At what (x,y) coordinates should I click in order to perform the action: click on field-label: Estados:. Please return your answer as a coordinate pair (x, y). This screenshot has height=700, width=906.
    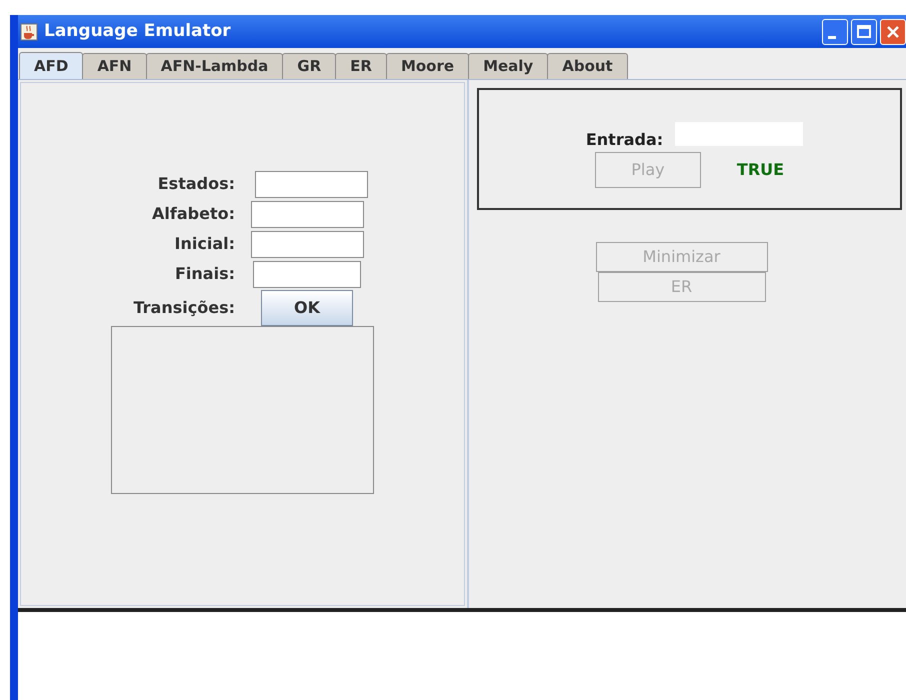
    Looking at the image, I should click on (196, 184).